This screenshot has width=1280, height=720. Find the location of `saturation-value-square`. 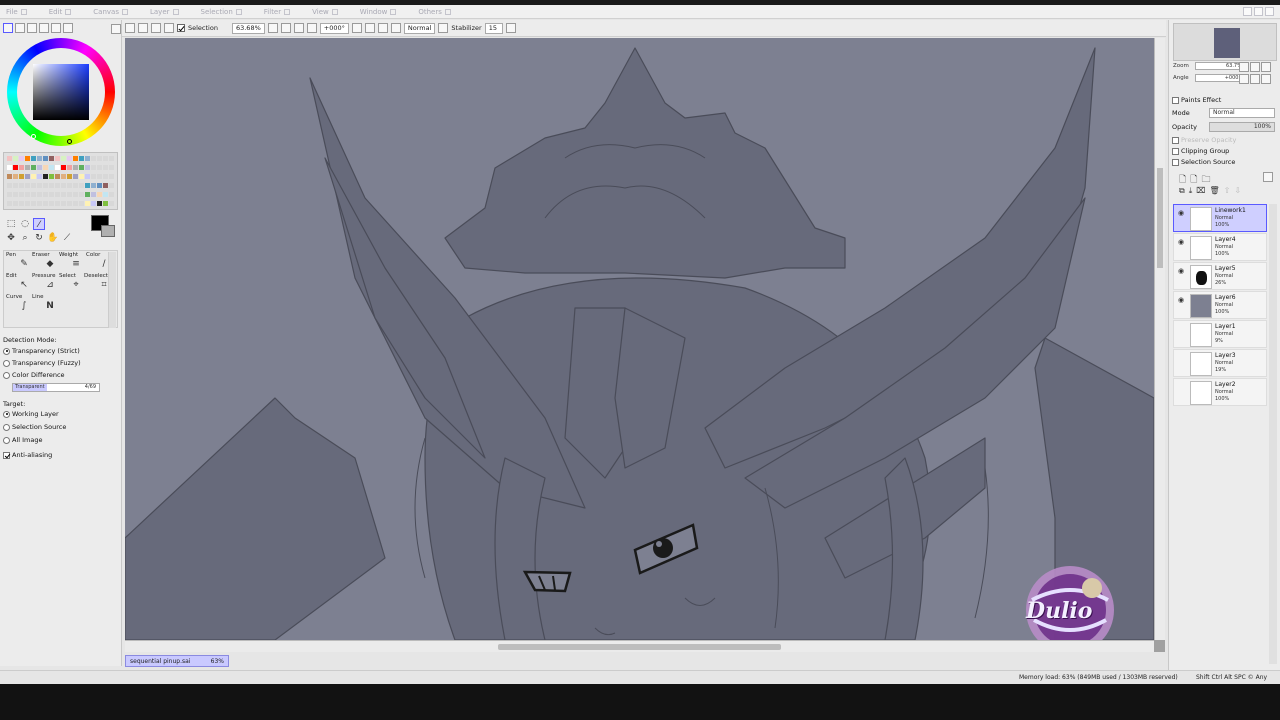

saturation-value-square is located at coordinates (61, 92).